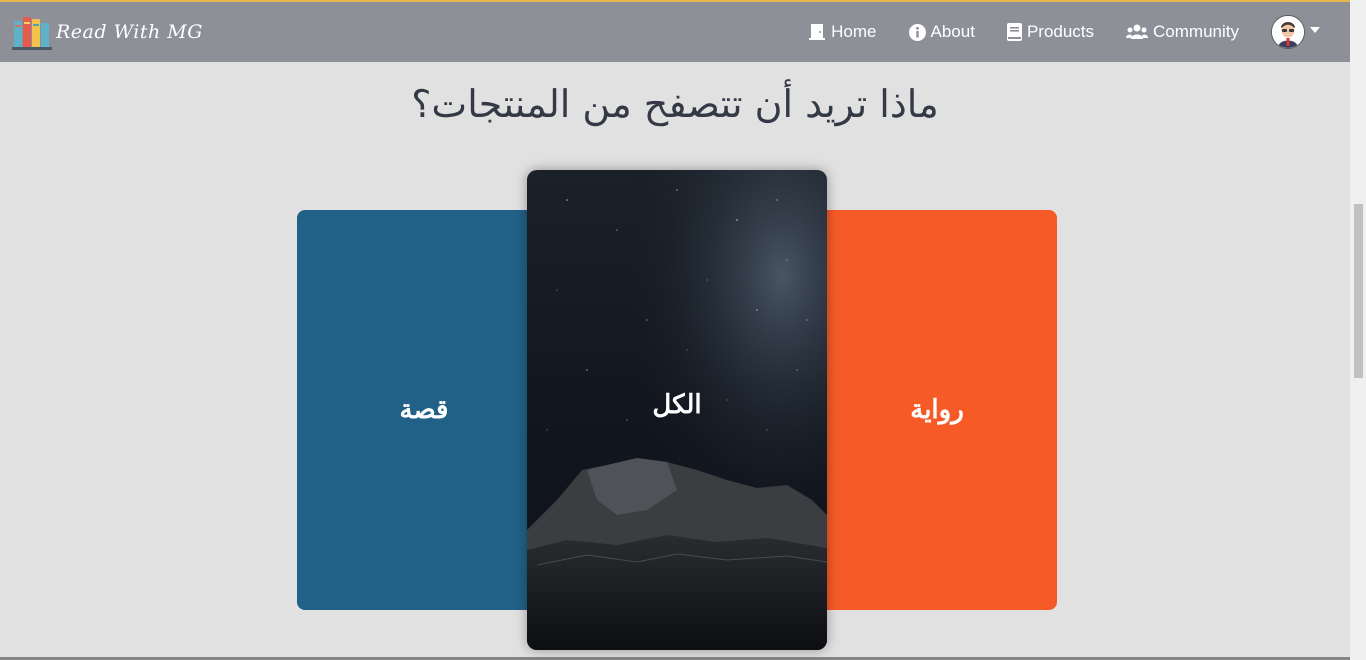 The image size is (1366, 660). I want to click on chevron-down-icon, so click(1315, 30).